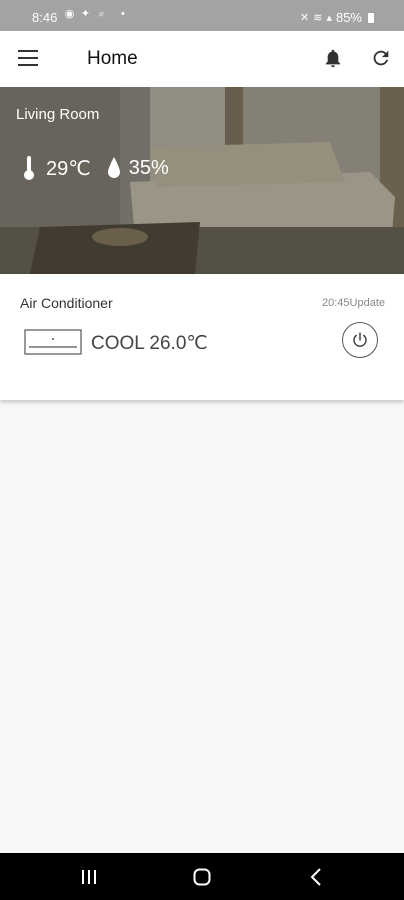 The height and width of the screenshot is (900, 404). Describe the element at coordinates (66, 303) in the screenshot. I see `device-name: Air Conditioner` at that location.